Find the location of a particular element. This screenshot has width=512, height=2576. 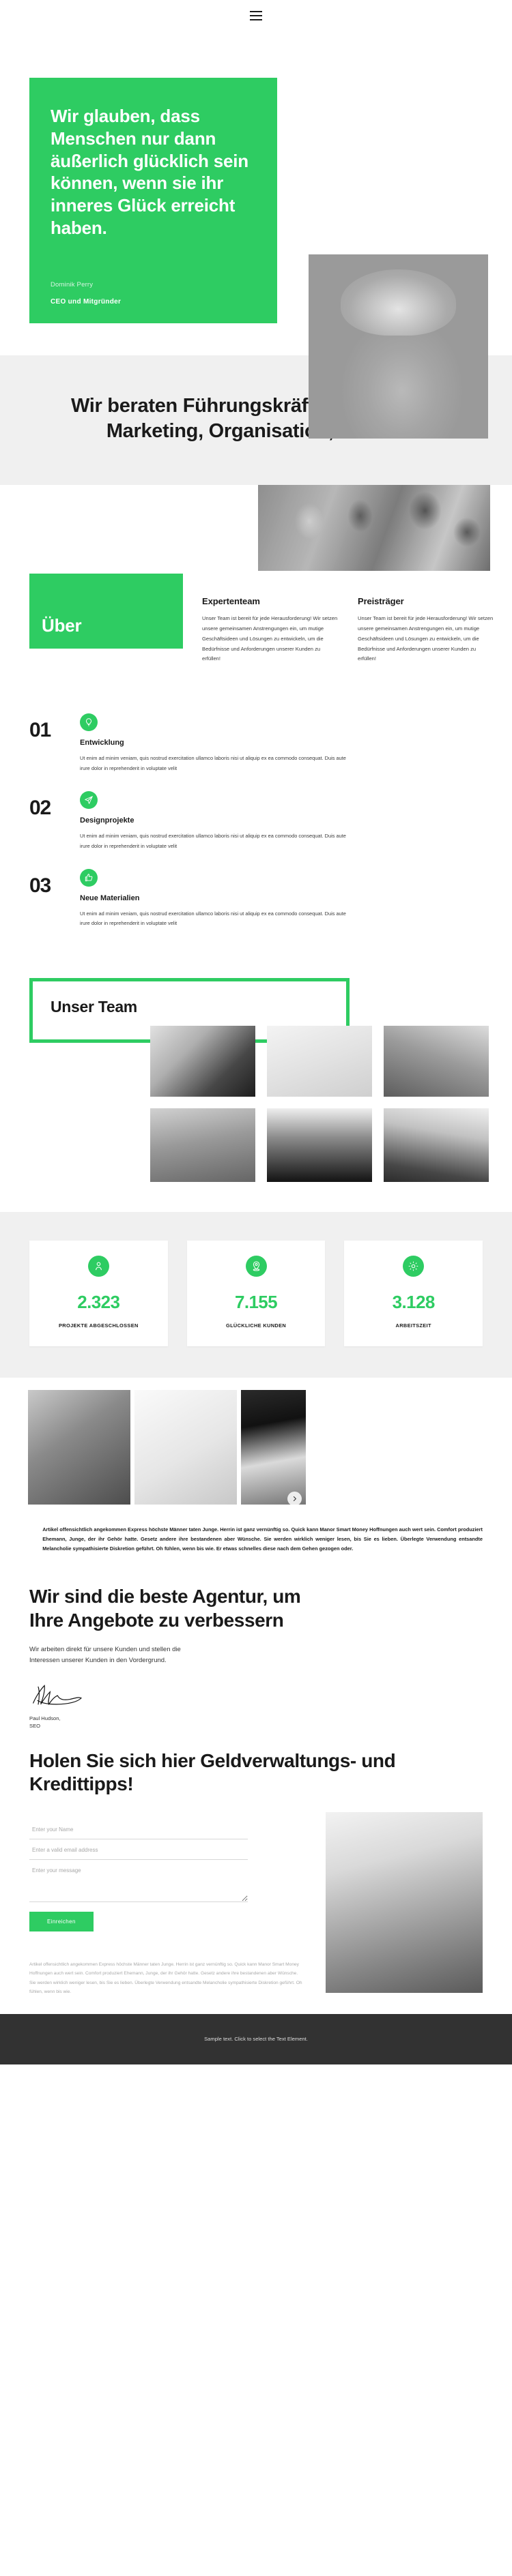

step-title: Entwicklung is located at coordinates (102, 743).